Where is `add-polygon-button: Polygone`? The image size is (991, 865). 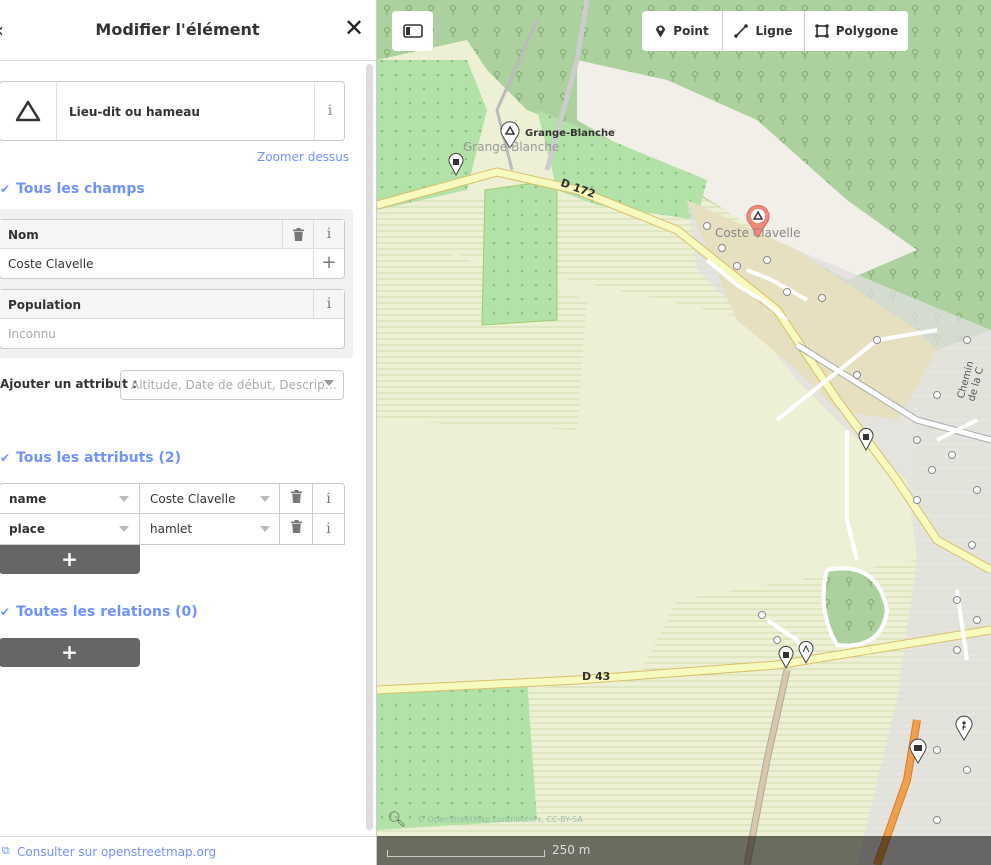
add-polygon-button: Polygone is located at coordinates (856, 31).